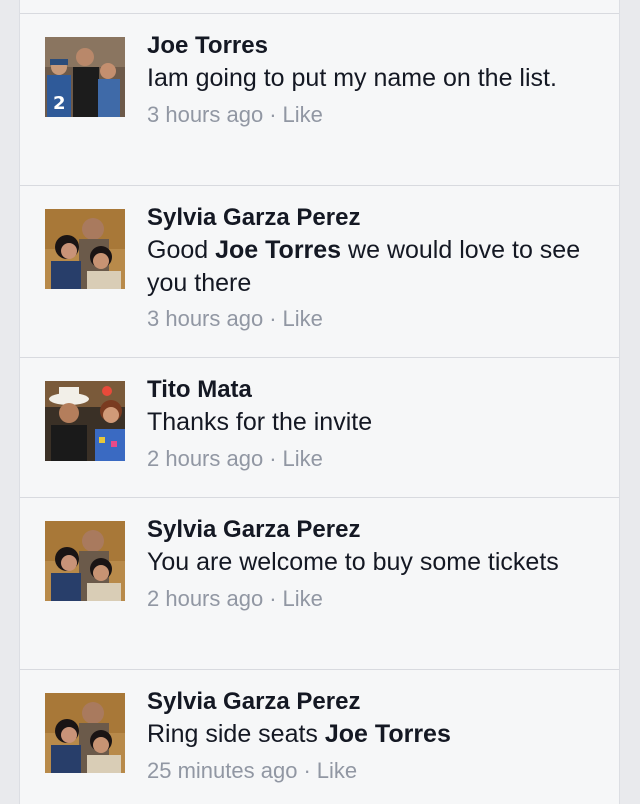 This screenshot has width=640, height=804. Describe the element at coordinates (260, 422) in the screenshot. I see `comment-text-run: Thanks for the invite` at that location.